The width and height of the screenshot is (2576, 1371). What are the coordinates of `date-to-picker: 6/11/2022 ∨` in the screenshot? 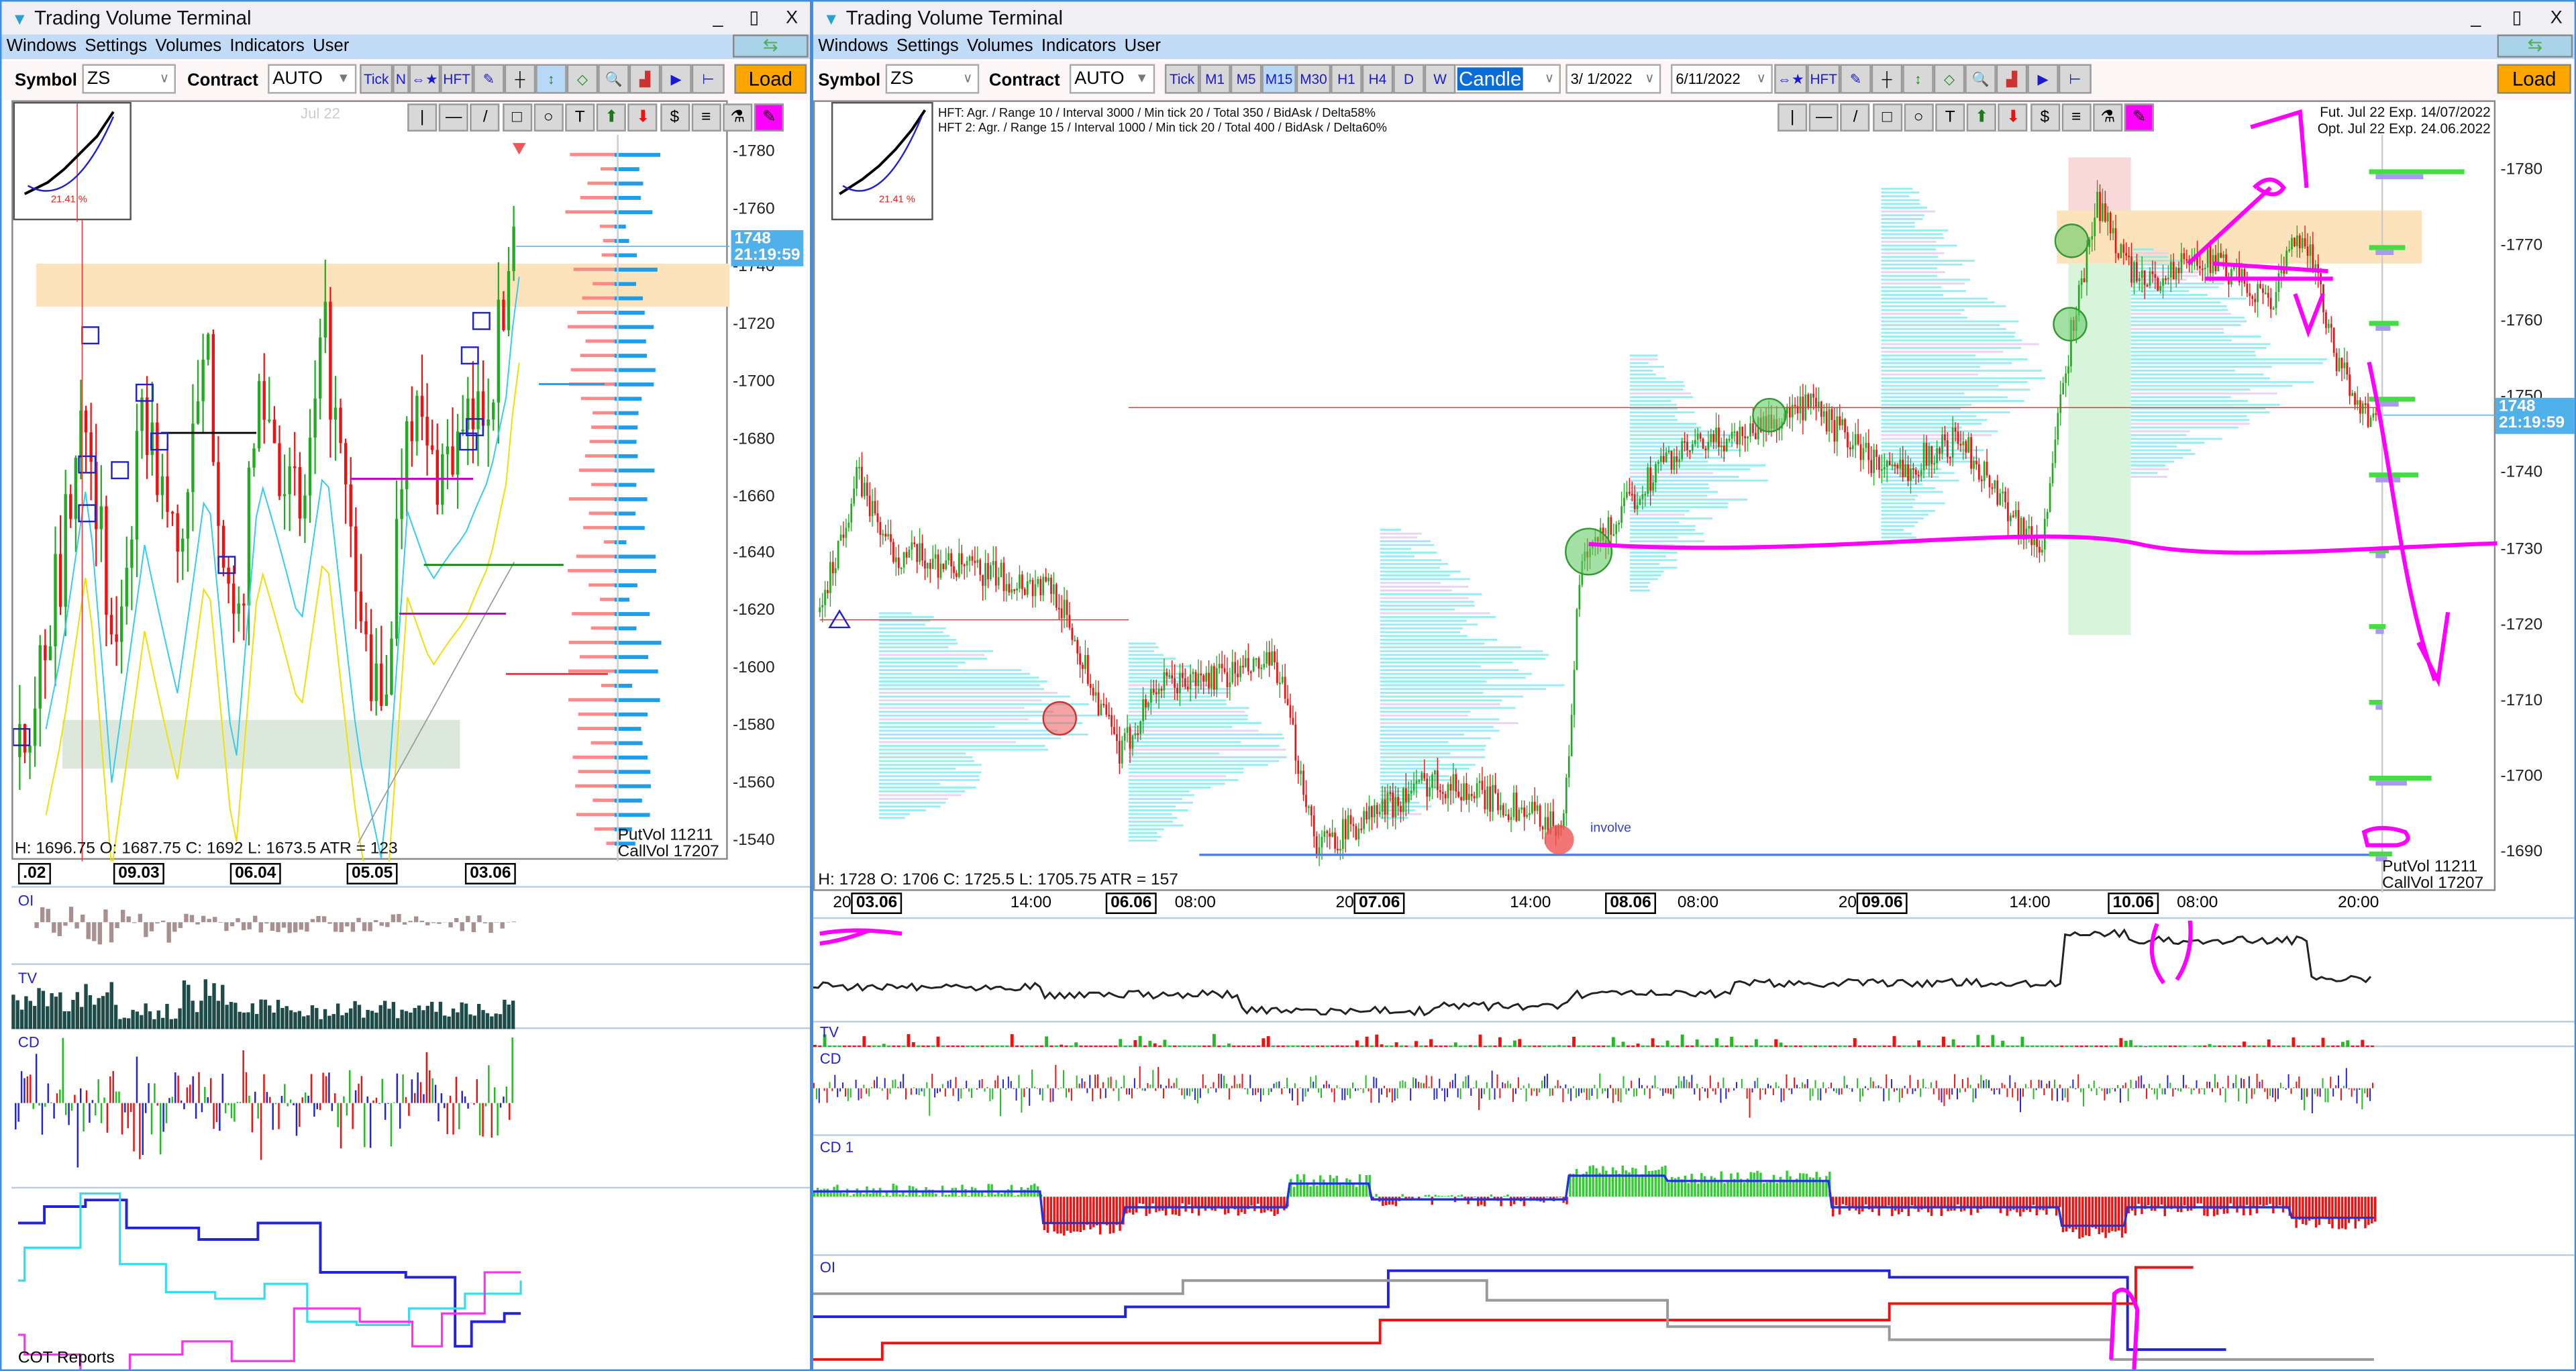 It's located at (1722, 79).